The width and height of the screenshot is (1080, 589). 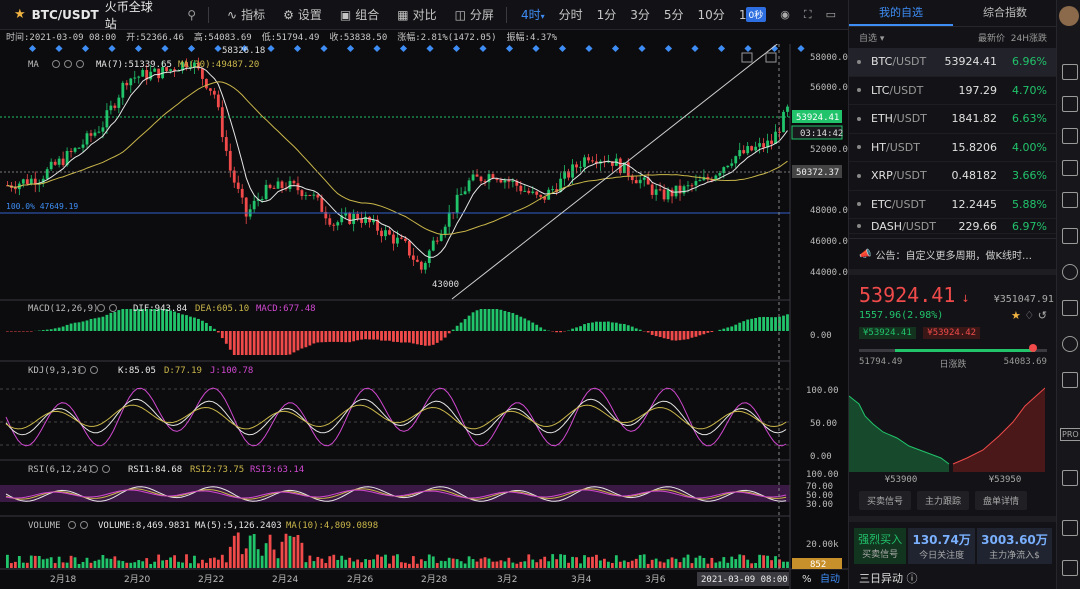 I want to click on pro-icon: PRO, so click(x=1070, y=434).